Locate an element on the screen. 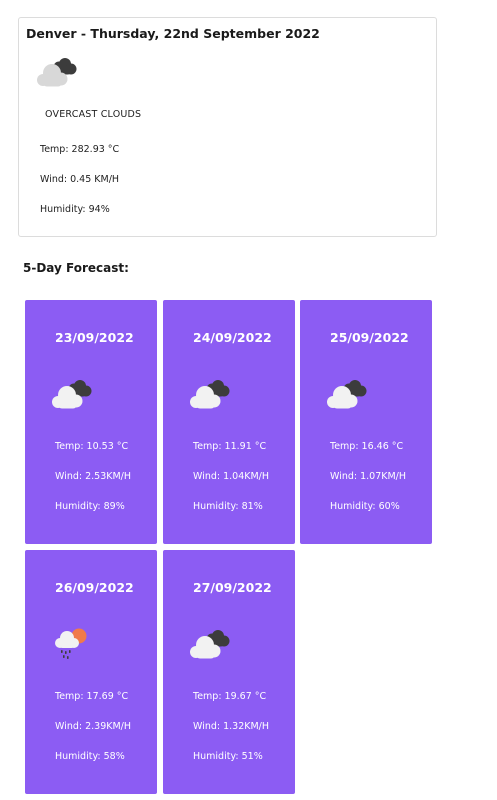  weather-description: OVERCAST CLOUDS is located at coordinates (93, 114).